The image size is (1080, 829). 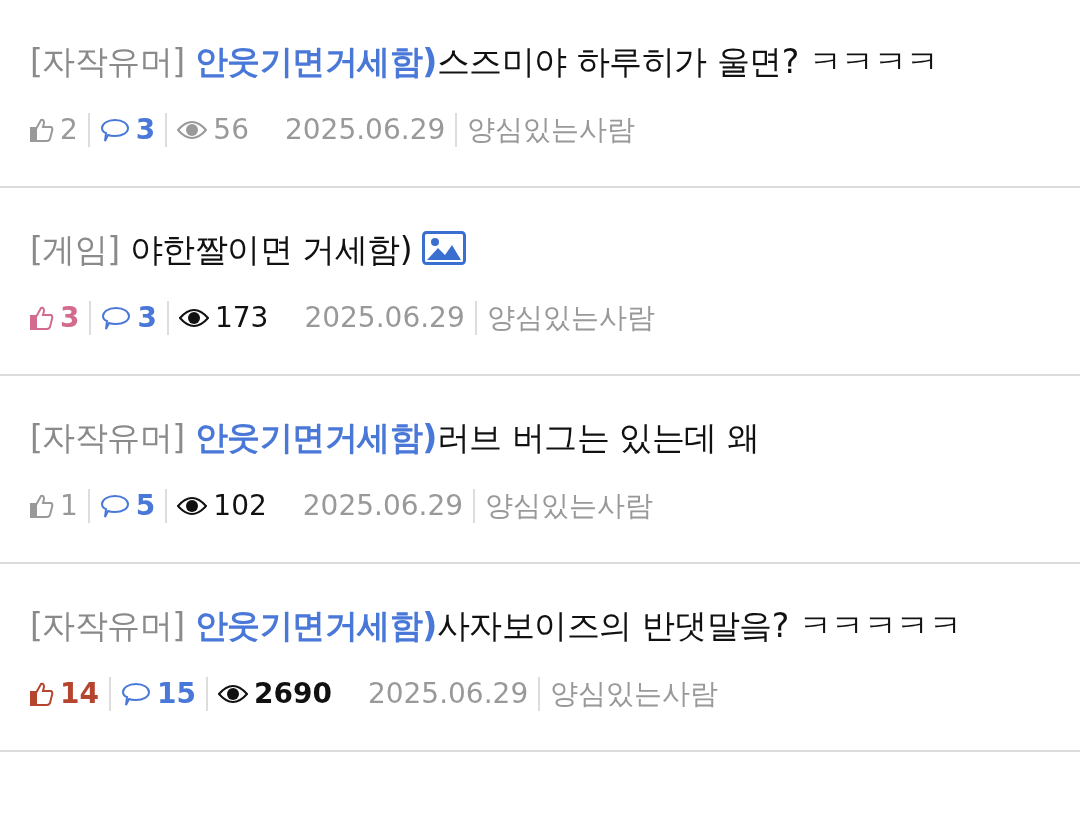 What do you see at coordinates (231, 130) in the screenshot?
I see `view-count: 56` at bounding box center [231, 130].